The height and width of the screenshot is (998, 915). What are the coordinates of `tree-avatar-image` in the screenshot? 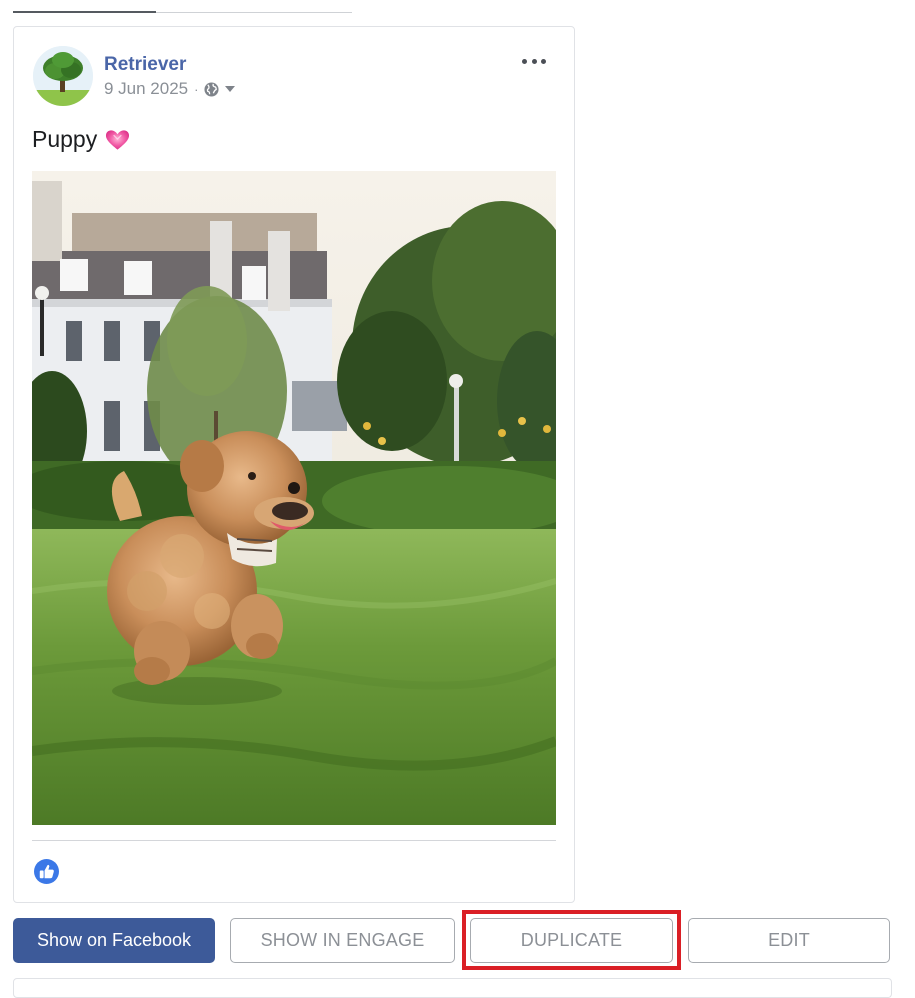 It's located at (63, 76).